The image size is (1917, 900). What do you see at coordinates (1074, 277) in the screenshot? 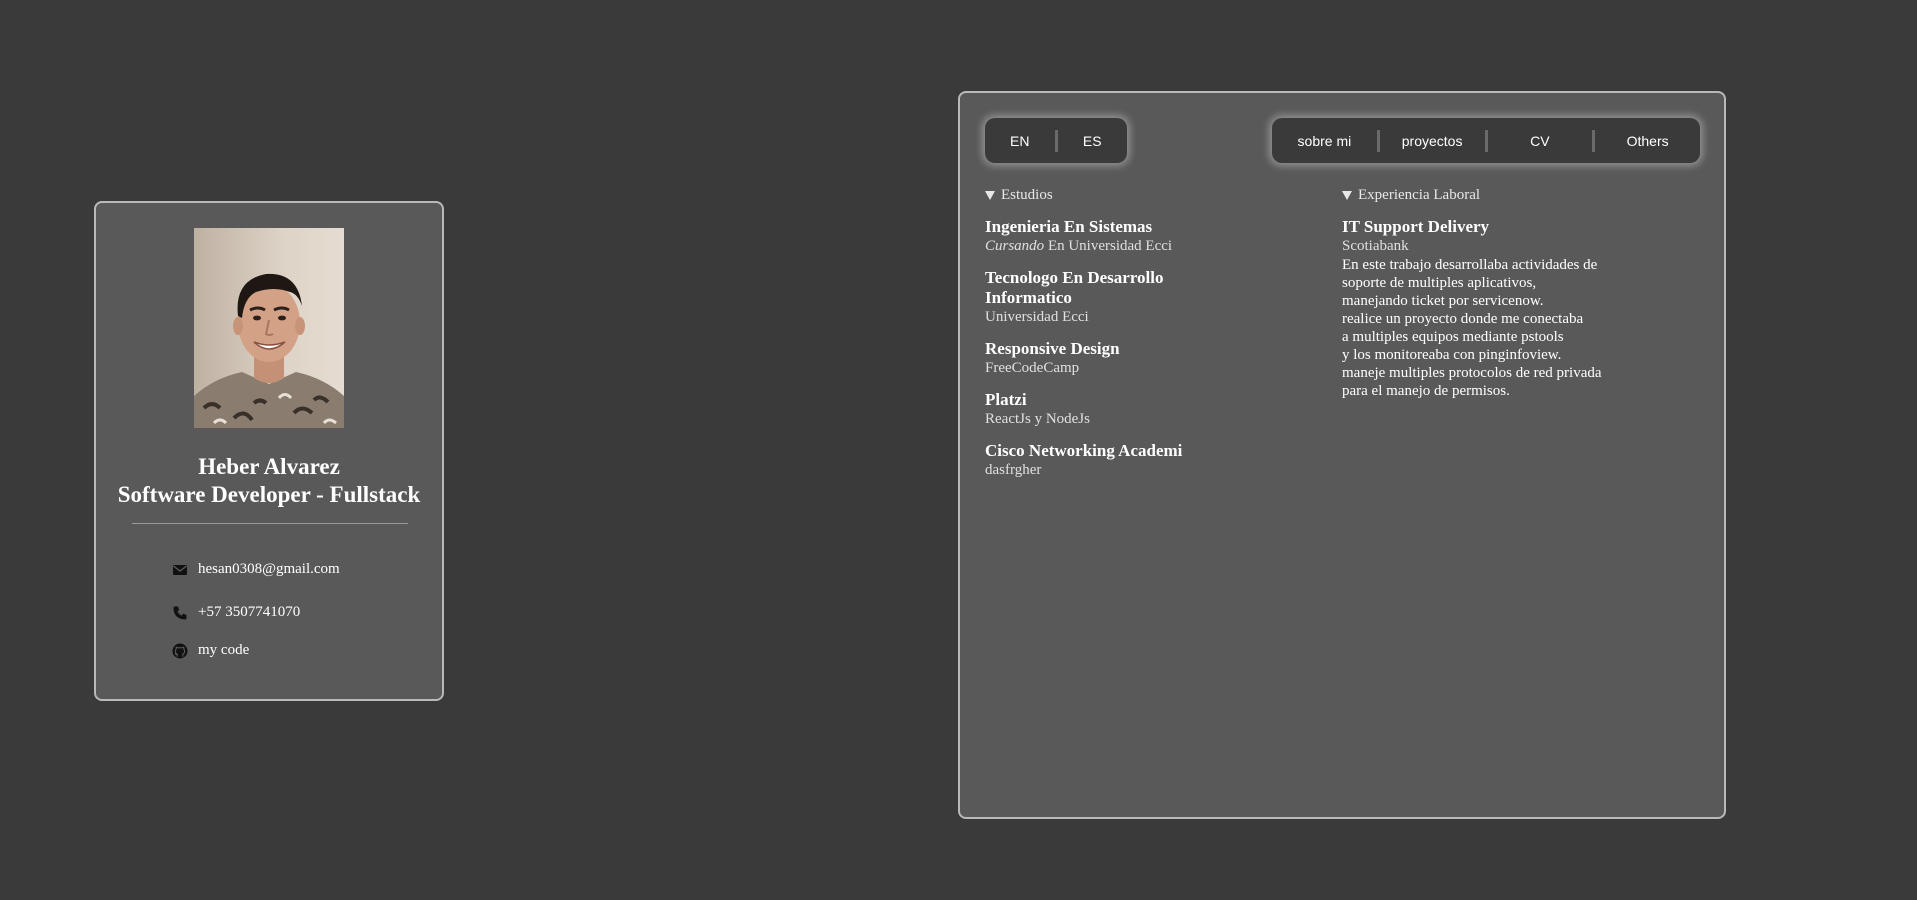
I see `study-title-line1: Tecnologo En Desarrollo` at bounding box center [1074, 277].